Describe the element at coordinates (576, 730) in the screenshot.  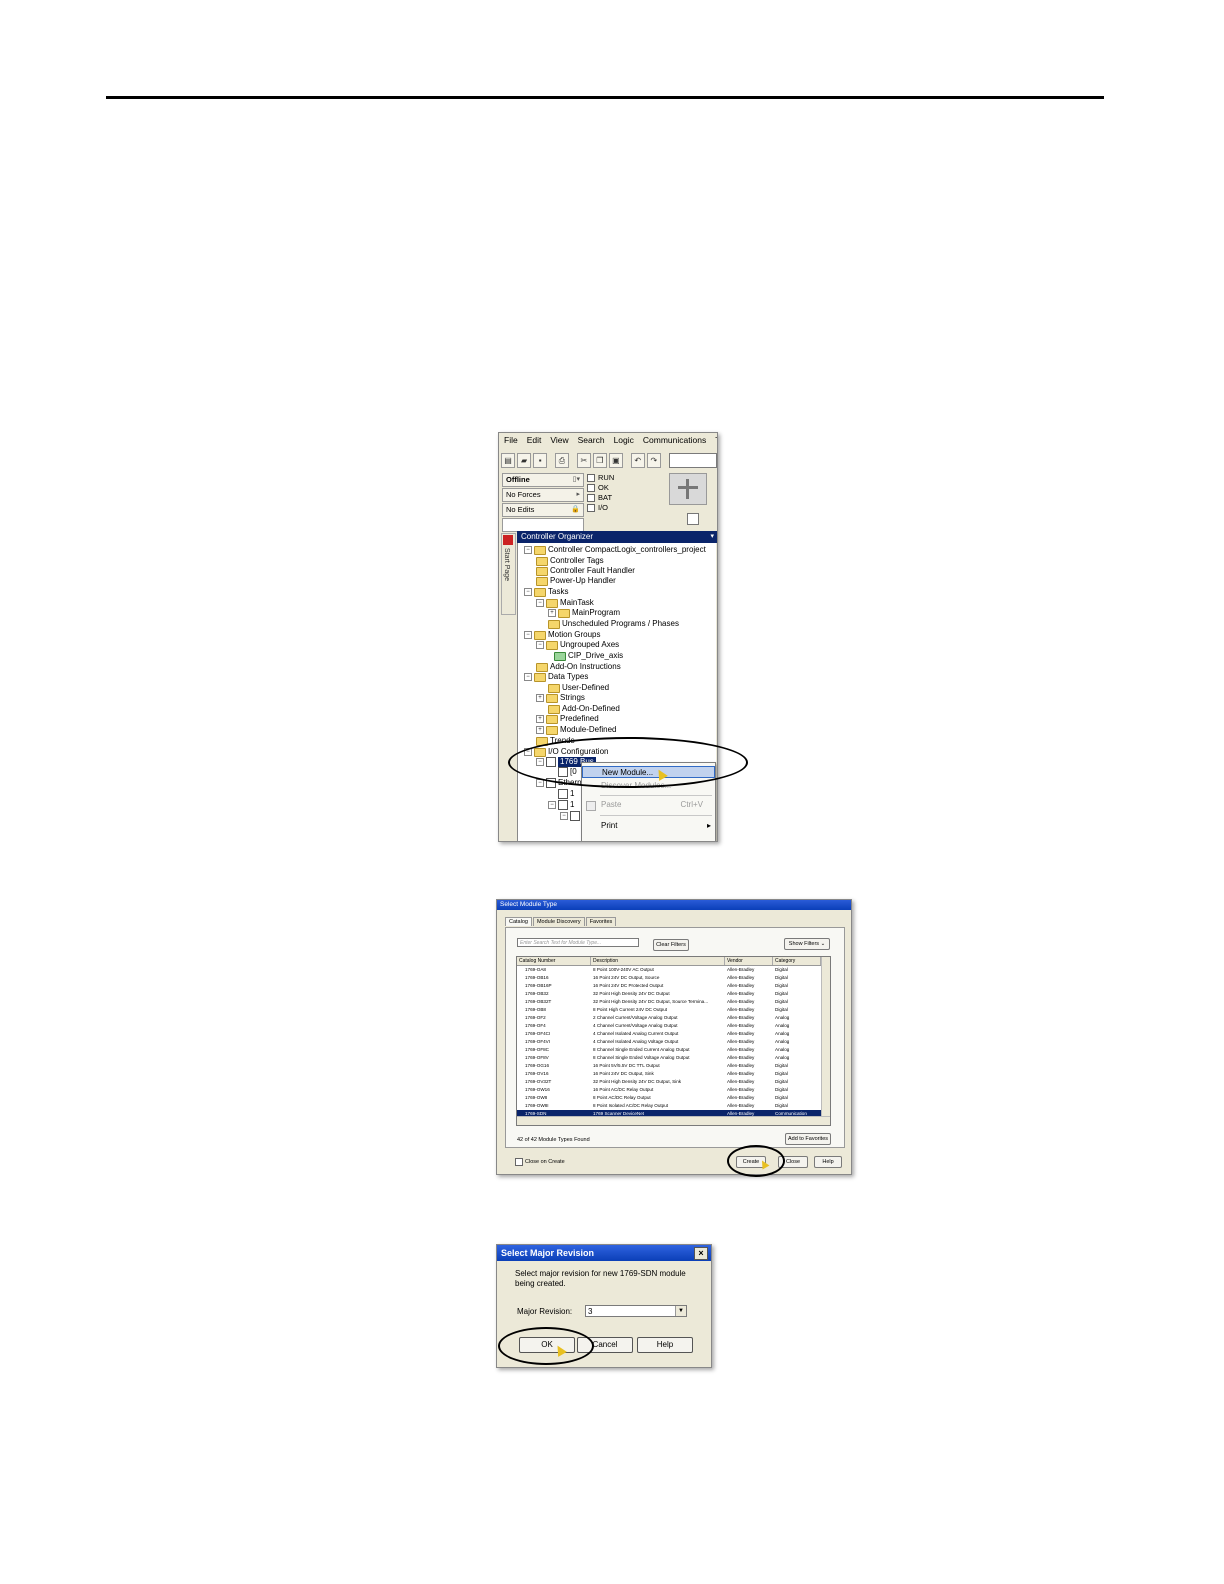
I see `tree-module-defined: + Module-Defined` at that location.